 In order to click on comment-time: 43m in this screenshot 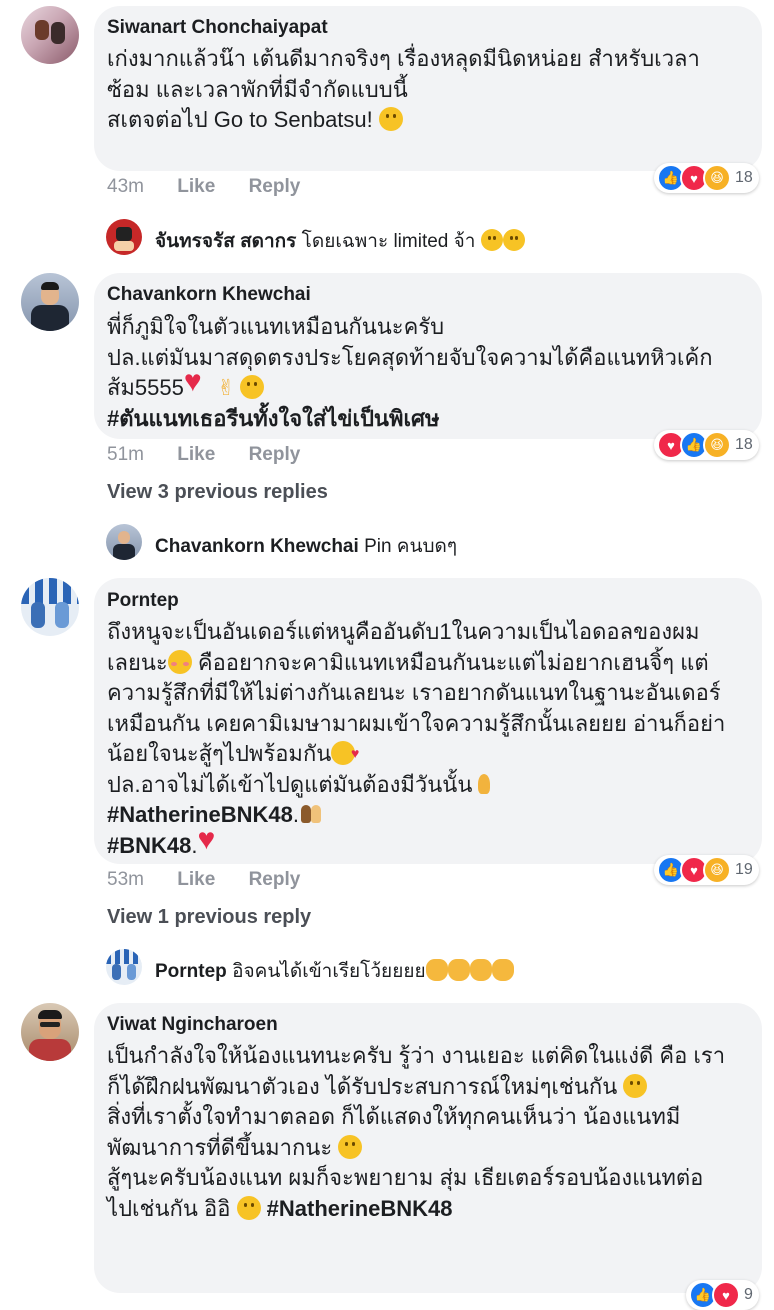, I will do `click(125, 187)`.